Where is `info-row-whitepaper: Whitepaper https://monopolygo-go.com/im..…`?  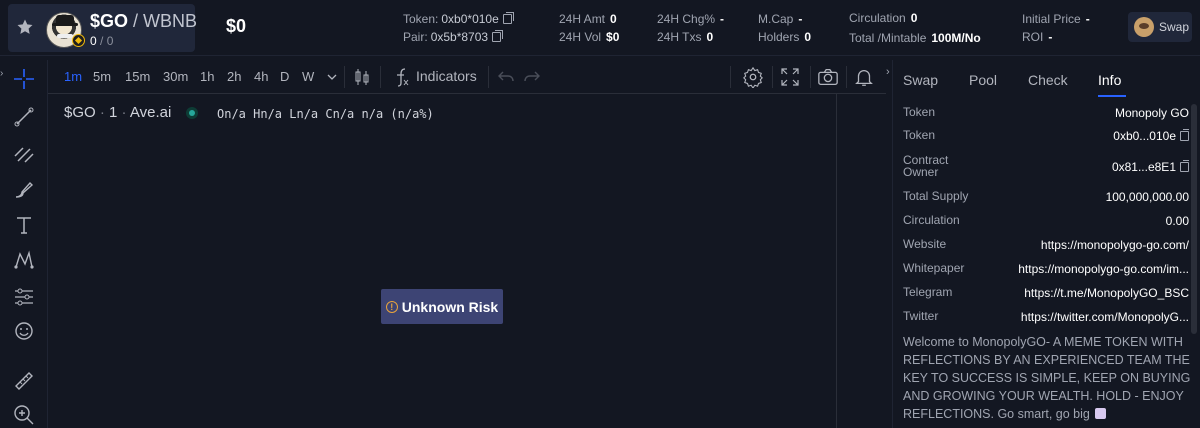
info-row-whitepaper: Whitepaper https://monopolygo-go.com/im..… is located at coordinates (1046, 270).